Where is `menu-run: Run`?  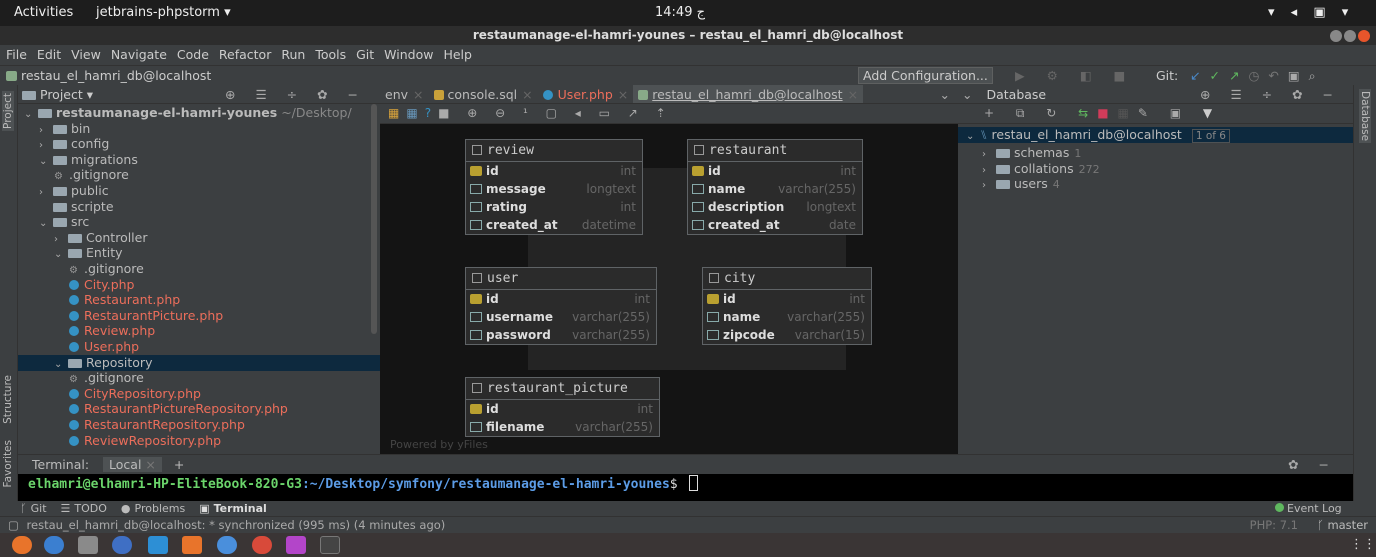
menu-run: Run is located at coordinates (293, 54).